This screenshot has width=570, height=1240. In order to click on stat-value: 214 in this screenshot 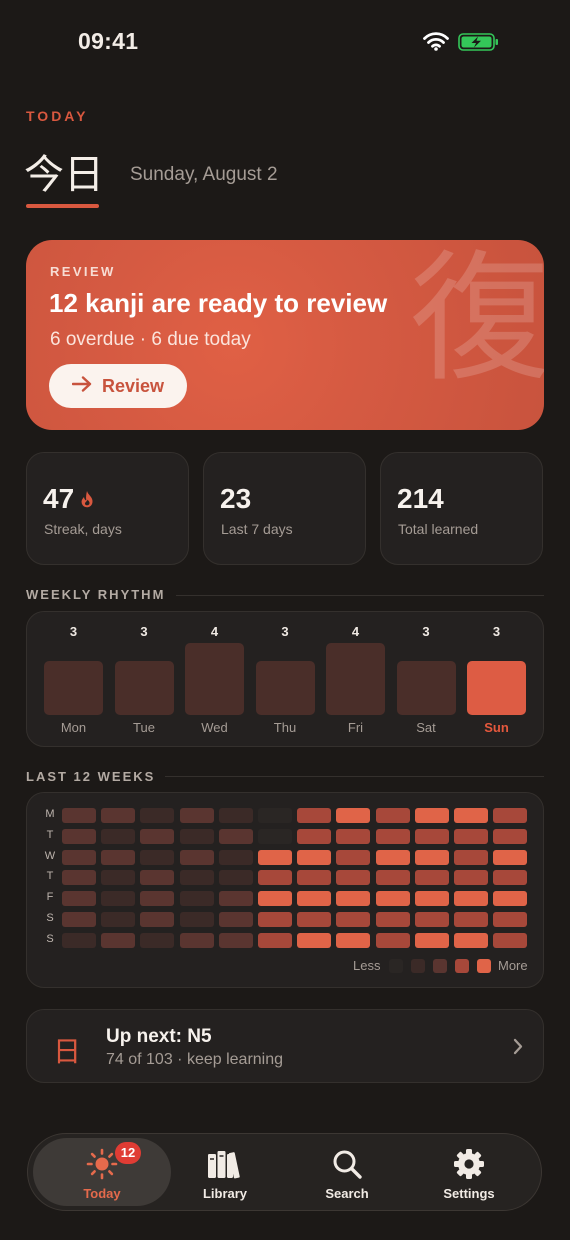, I will do `click(420, 498)`.